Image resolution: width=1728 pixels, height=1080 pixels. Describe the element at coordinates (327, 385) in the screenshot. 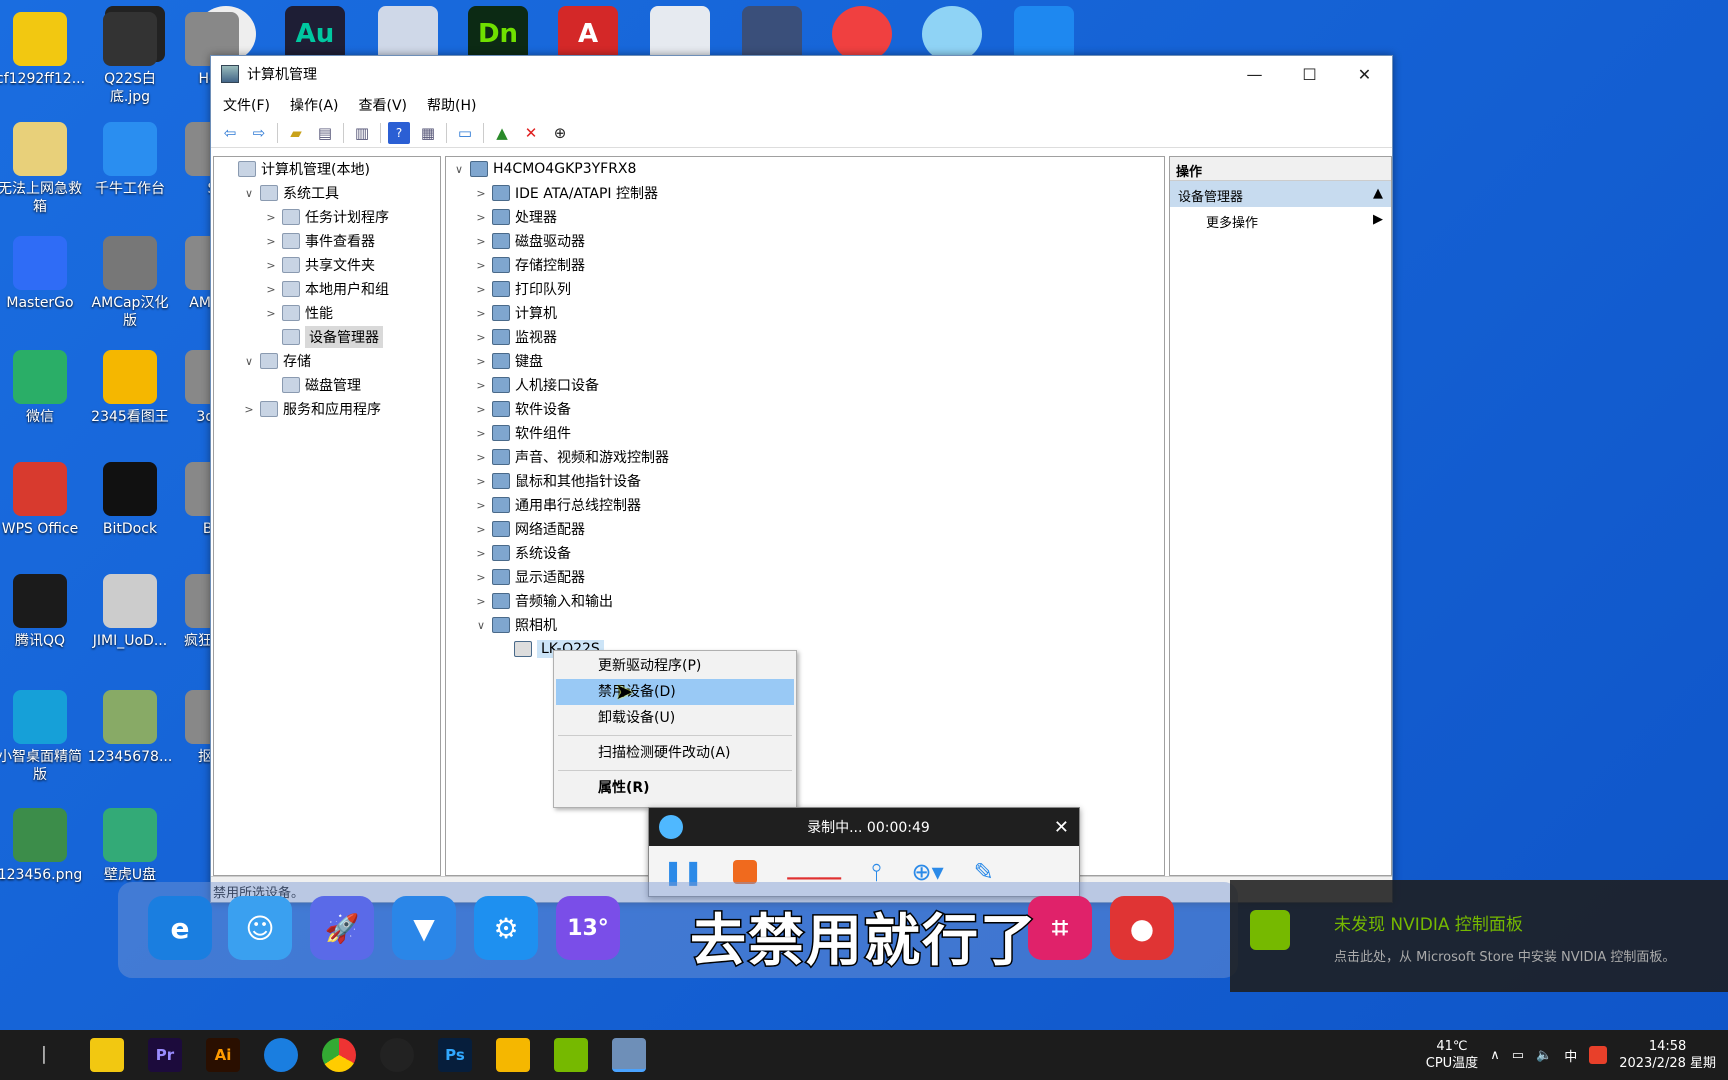

I see `nav-tree-item: 磁盘管理` at that location.